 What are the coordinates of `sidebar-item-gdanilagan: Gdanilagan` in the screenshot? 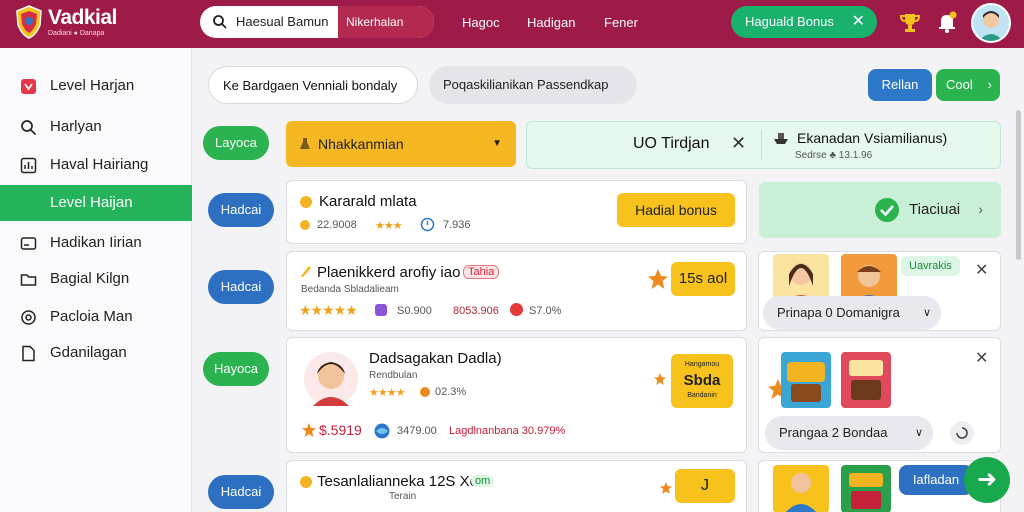 It's located at (96, 353).